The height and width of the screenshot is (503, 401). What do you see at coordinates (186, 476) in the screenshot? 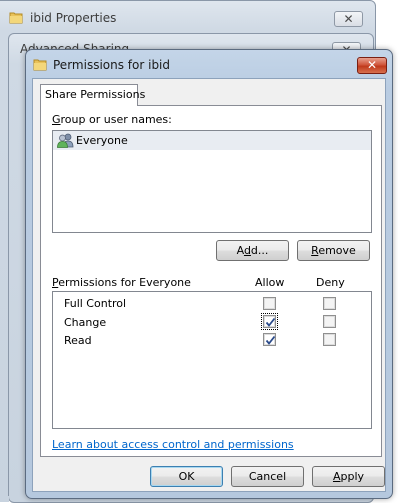
I see `ok-button: OK` at bounding box center [186, 476].